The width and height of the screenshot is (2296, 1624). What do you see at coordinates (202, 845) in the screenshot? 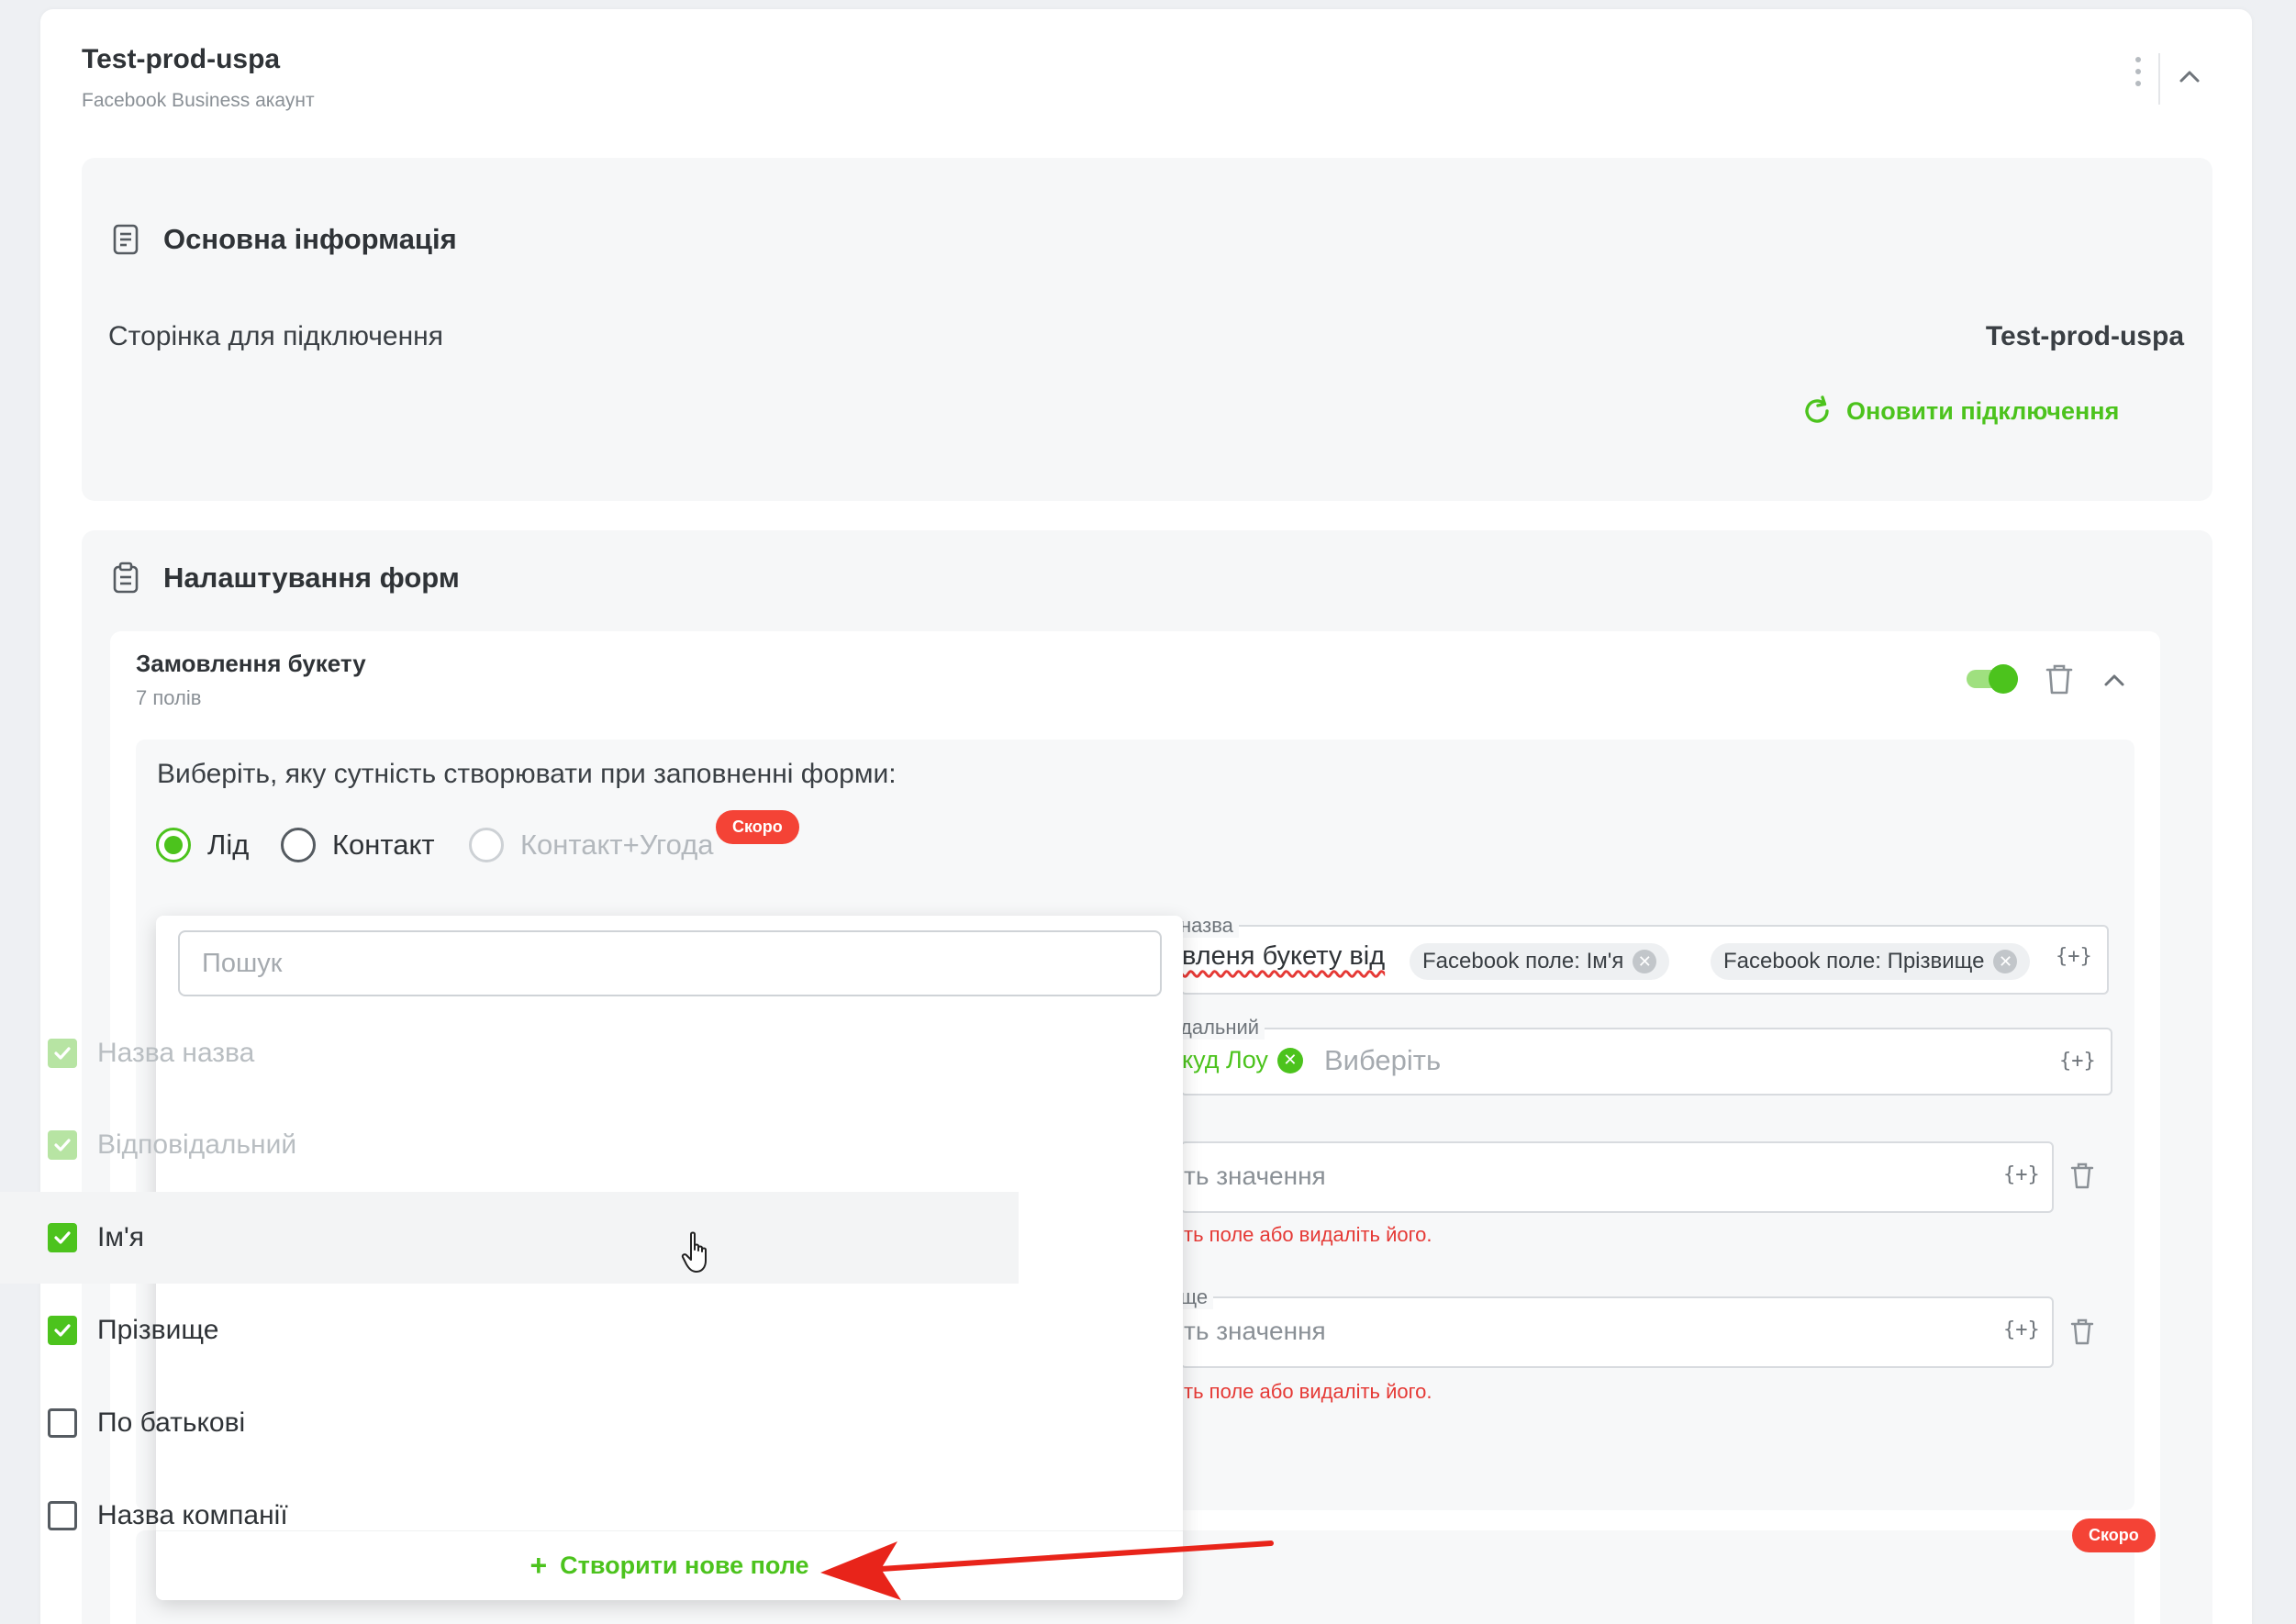
I see `radio-lead: Лід` at bounding box center [202, 845].